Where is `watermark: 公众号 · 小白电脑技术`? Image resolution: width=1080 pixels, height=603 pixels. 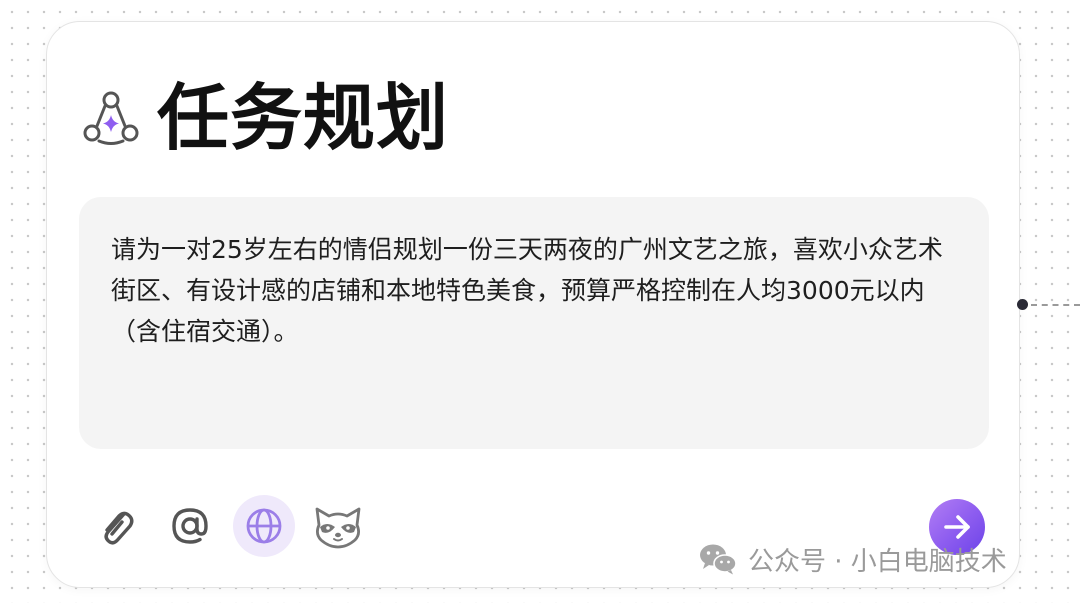
watermark: 公众号 · 小白电脑技术 is located at coordinates (852, 559).